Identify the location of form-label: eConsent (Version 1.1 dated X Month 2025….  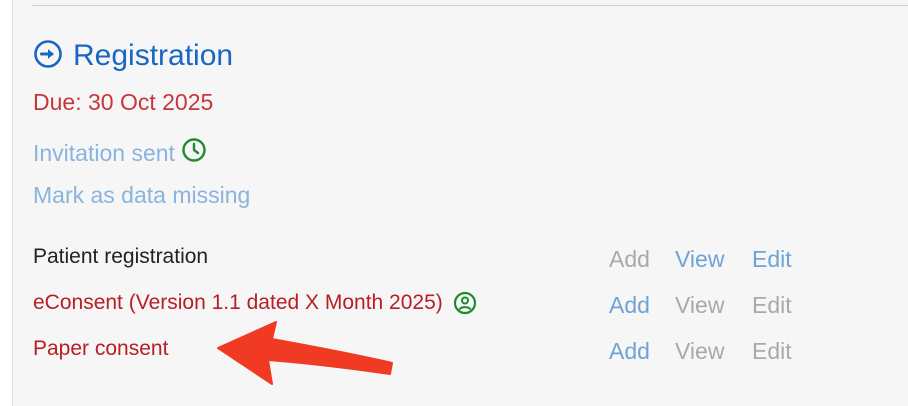
(238, 302).